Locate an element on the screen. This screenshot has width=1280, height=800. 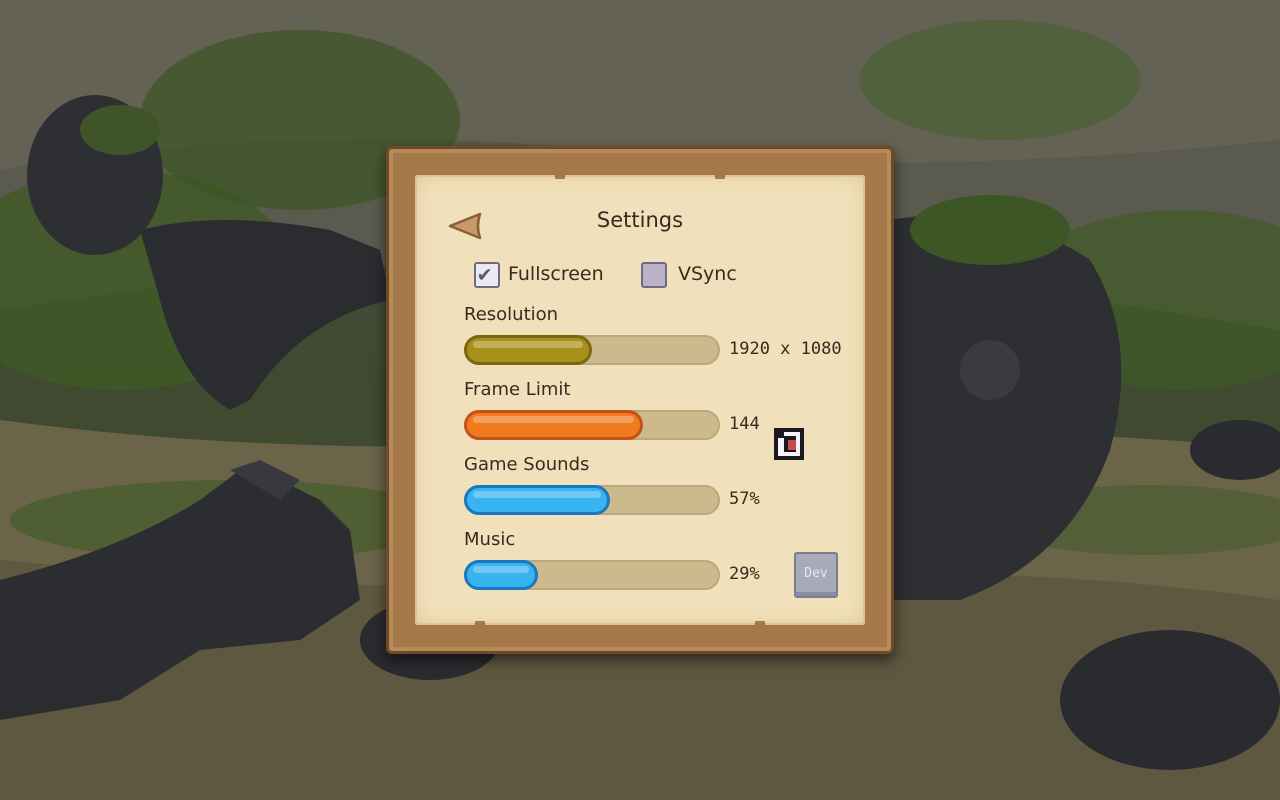
pointer-cursor-icon is located at coordinates (789, 444).